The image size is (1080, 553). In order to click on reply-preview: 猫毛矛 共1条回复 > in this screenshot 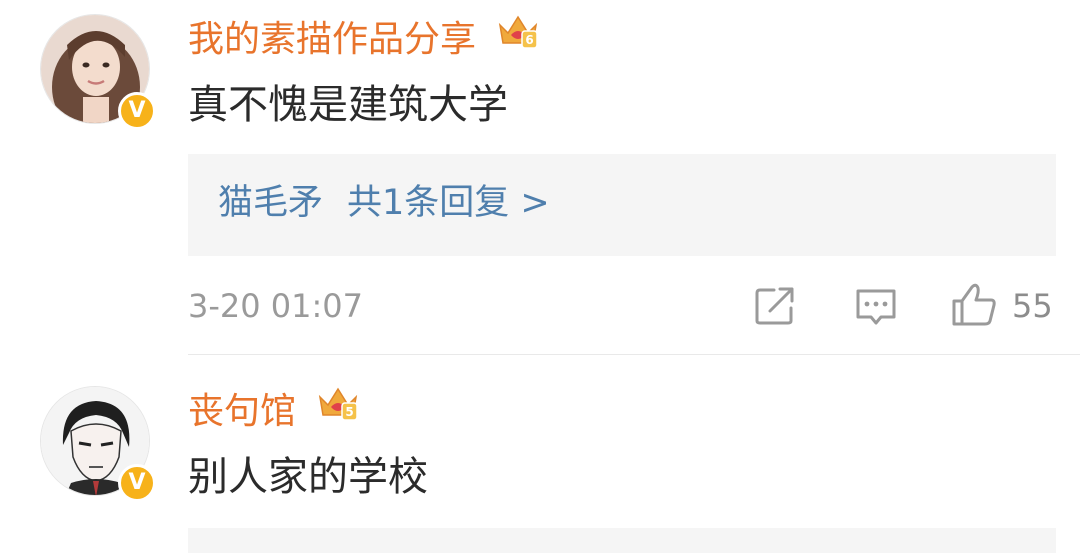, I will do `click(384, 203)`.